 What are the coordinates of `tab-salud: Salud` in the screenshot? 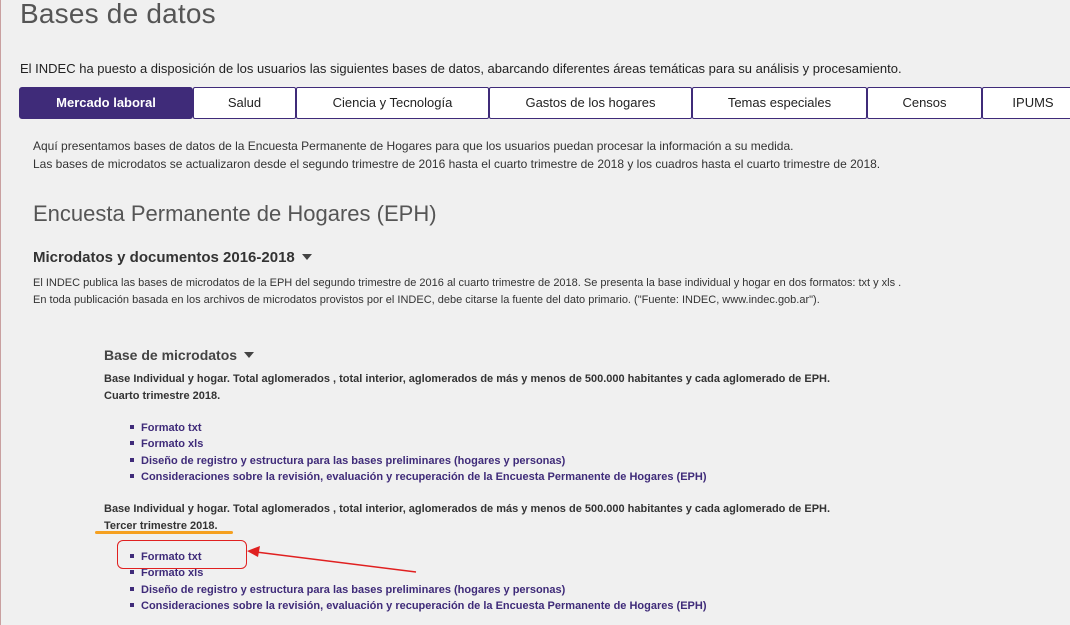 It's located at (244, 103).